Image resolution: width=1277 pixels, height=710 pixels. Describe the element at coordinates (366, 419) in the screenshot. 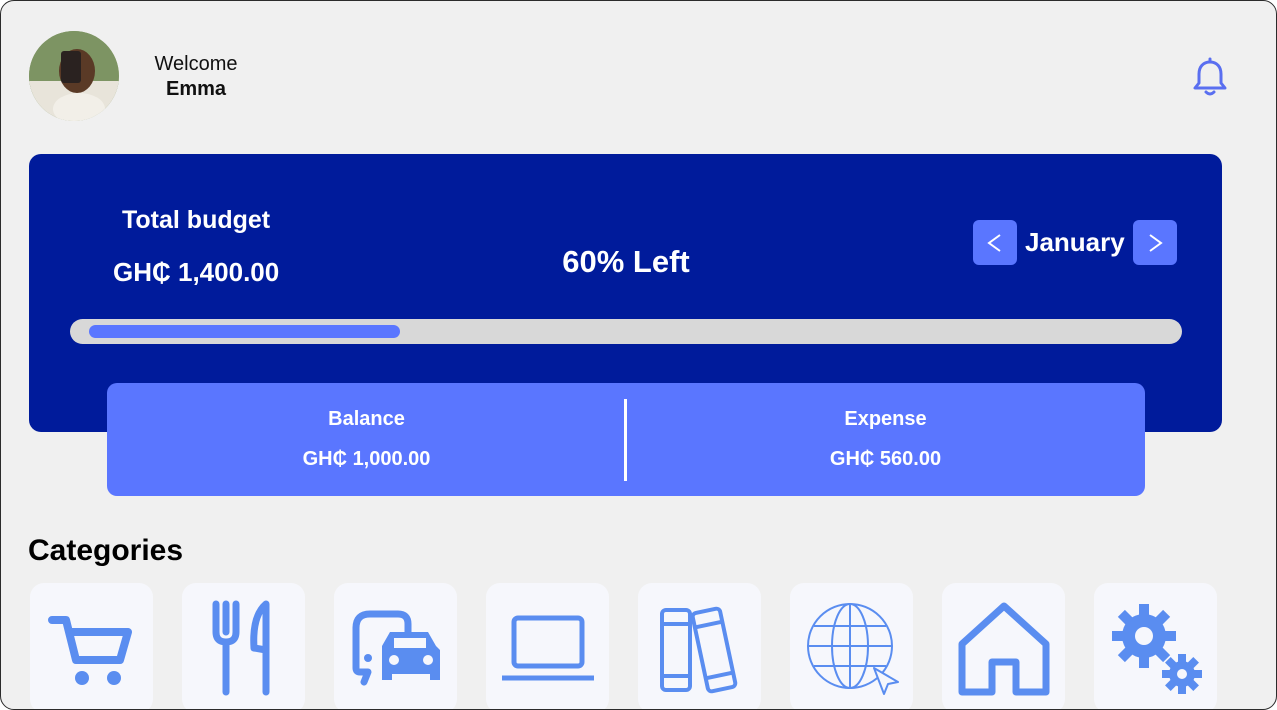

I see `balance-label: Balance` at that location.